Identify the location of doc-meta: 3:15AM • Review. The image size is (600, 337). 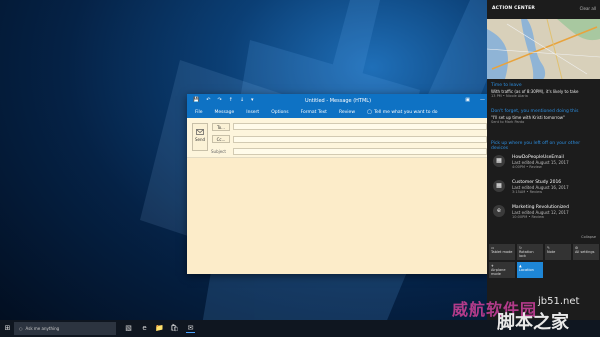
(527, 192).